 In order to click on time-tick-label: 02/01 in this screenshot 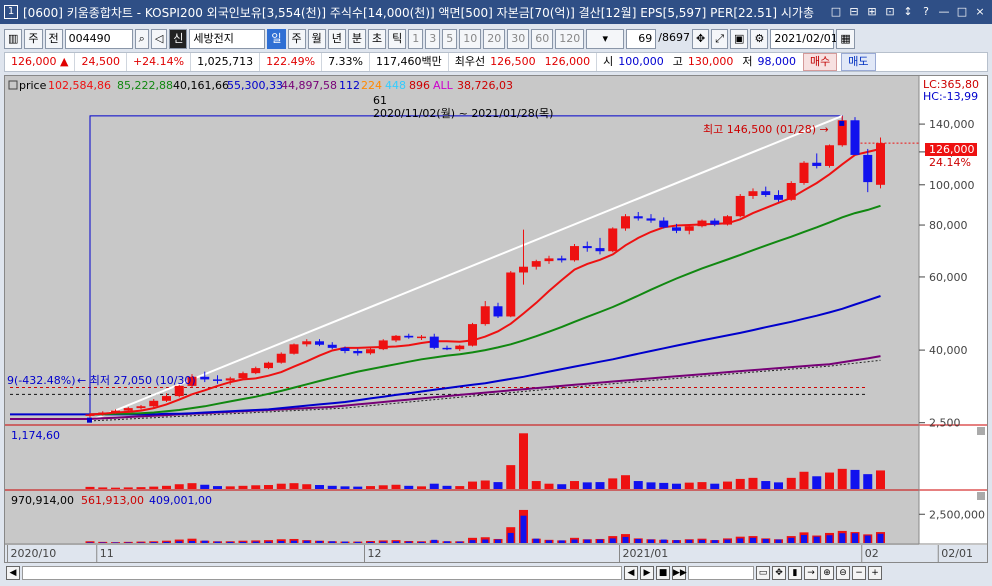, I will do `click(957, 553)`.